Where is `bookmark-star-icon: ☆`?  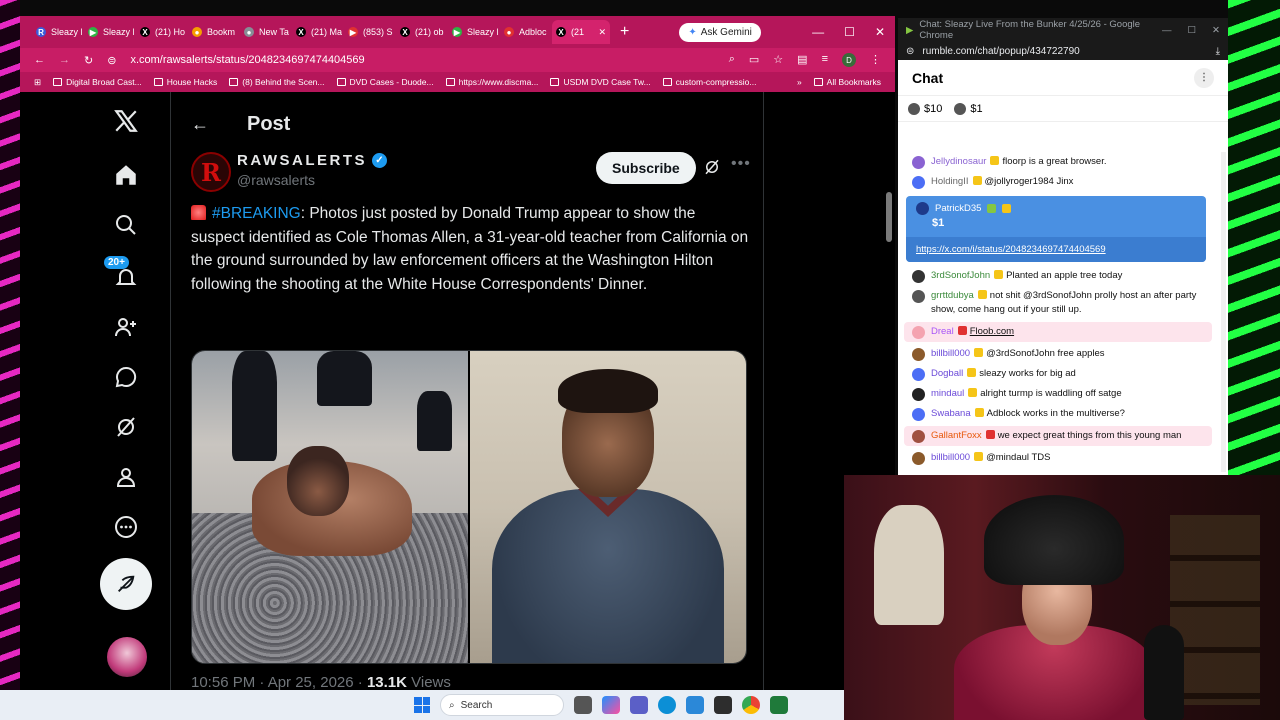 bookmark-star-icon: ☆ is located at coordinates (778, 60).